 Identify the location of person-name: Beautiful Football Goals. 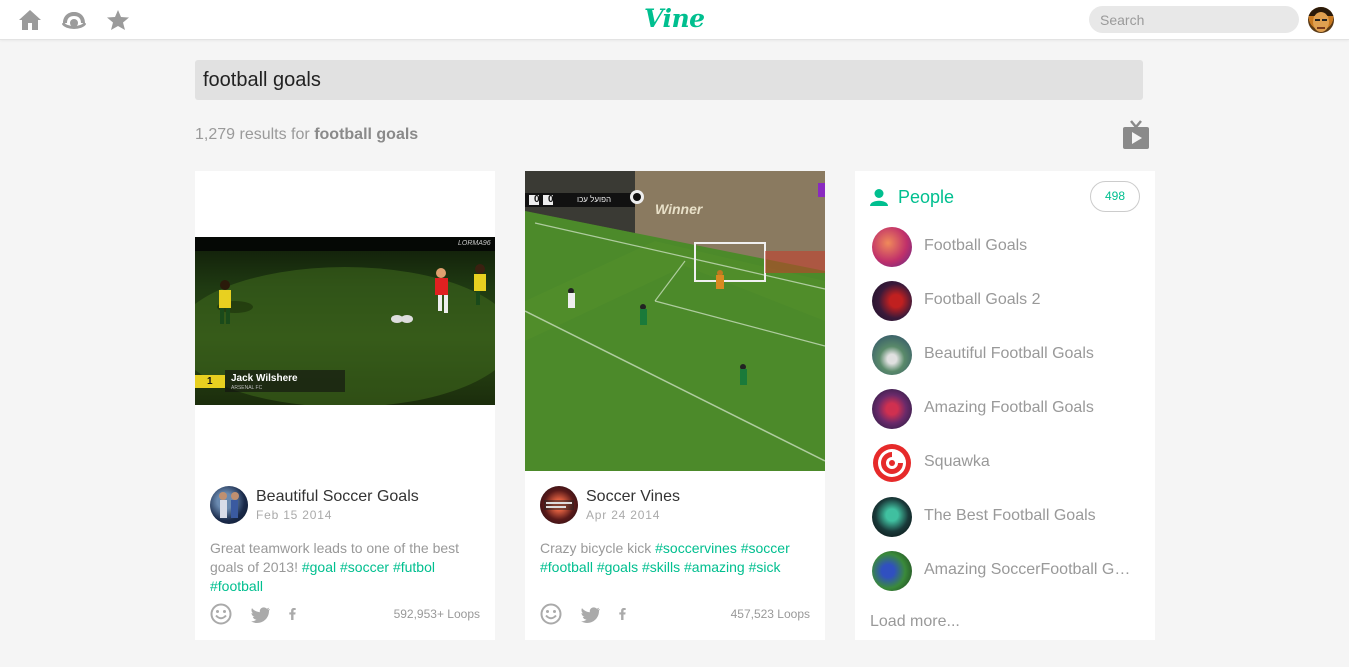
(1009, 353).